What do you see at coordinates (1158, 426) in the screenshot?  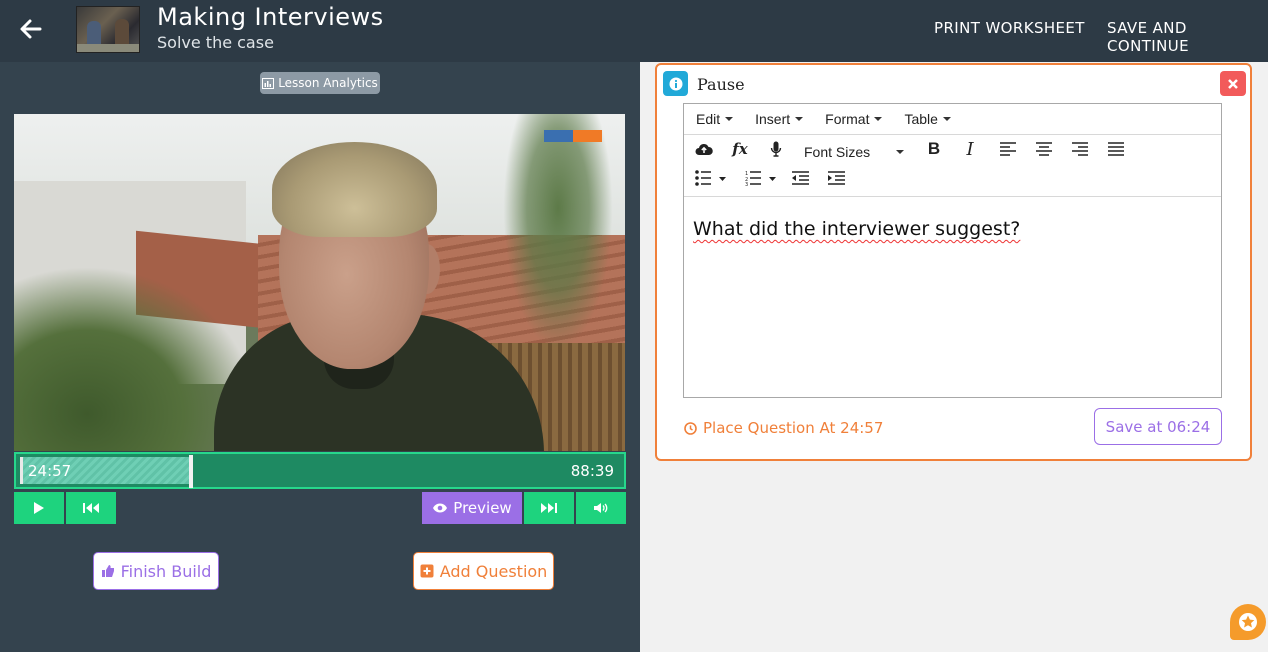 I see `save-at-button: Save at 06:24` at bounding box center [1158, 426].